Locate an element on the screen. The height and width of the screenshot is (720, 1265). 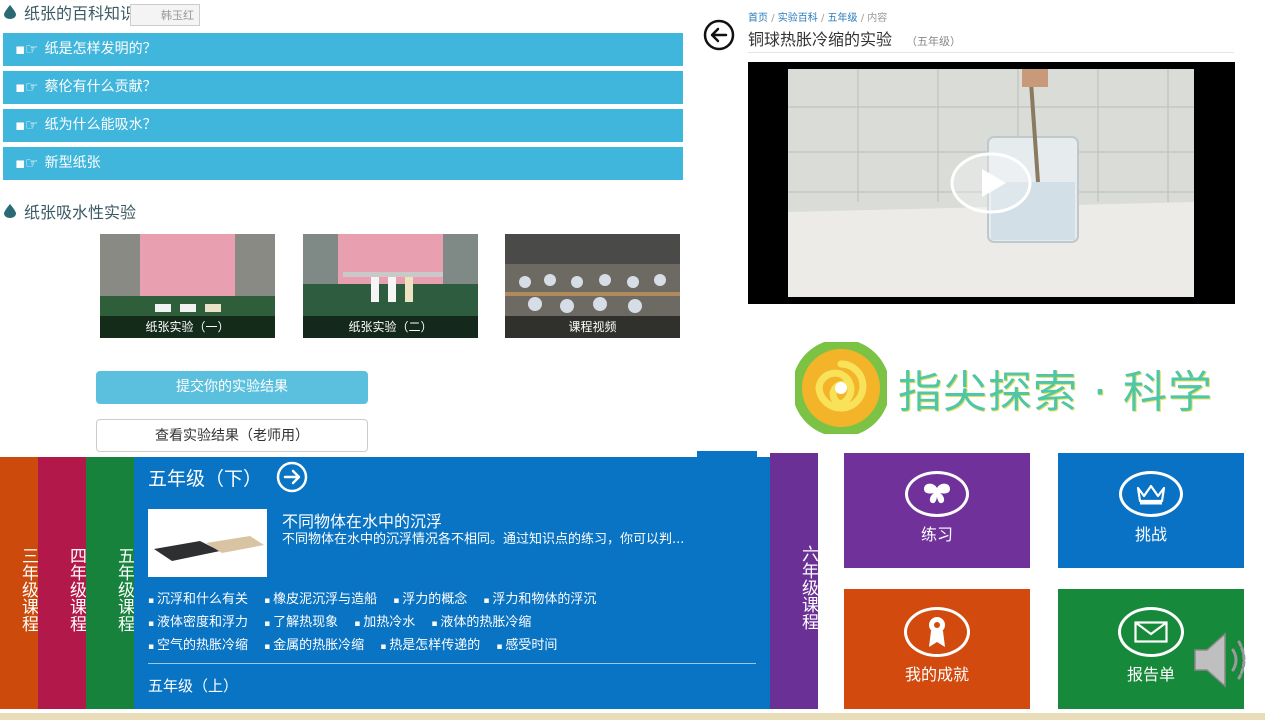
topic-link: 橡皮泥沉浮与造船 is located at coordinates (320, 599).